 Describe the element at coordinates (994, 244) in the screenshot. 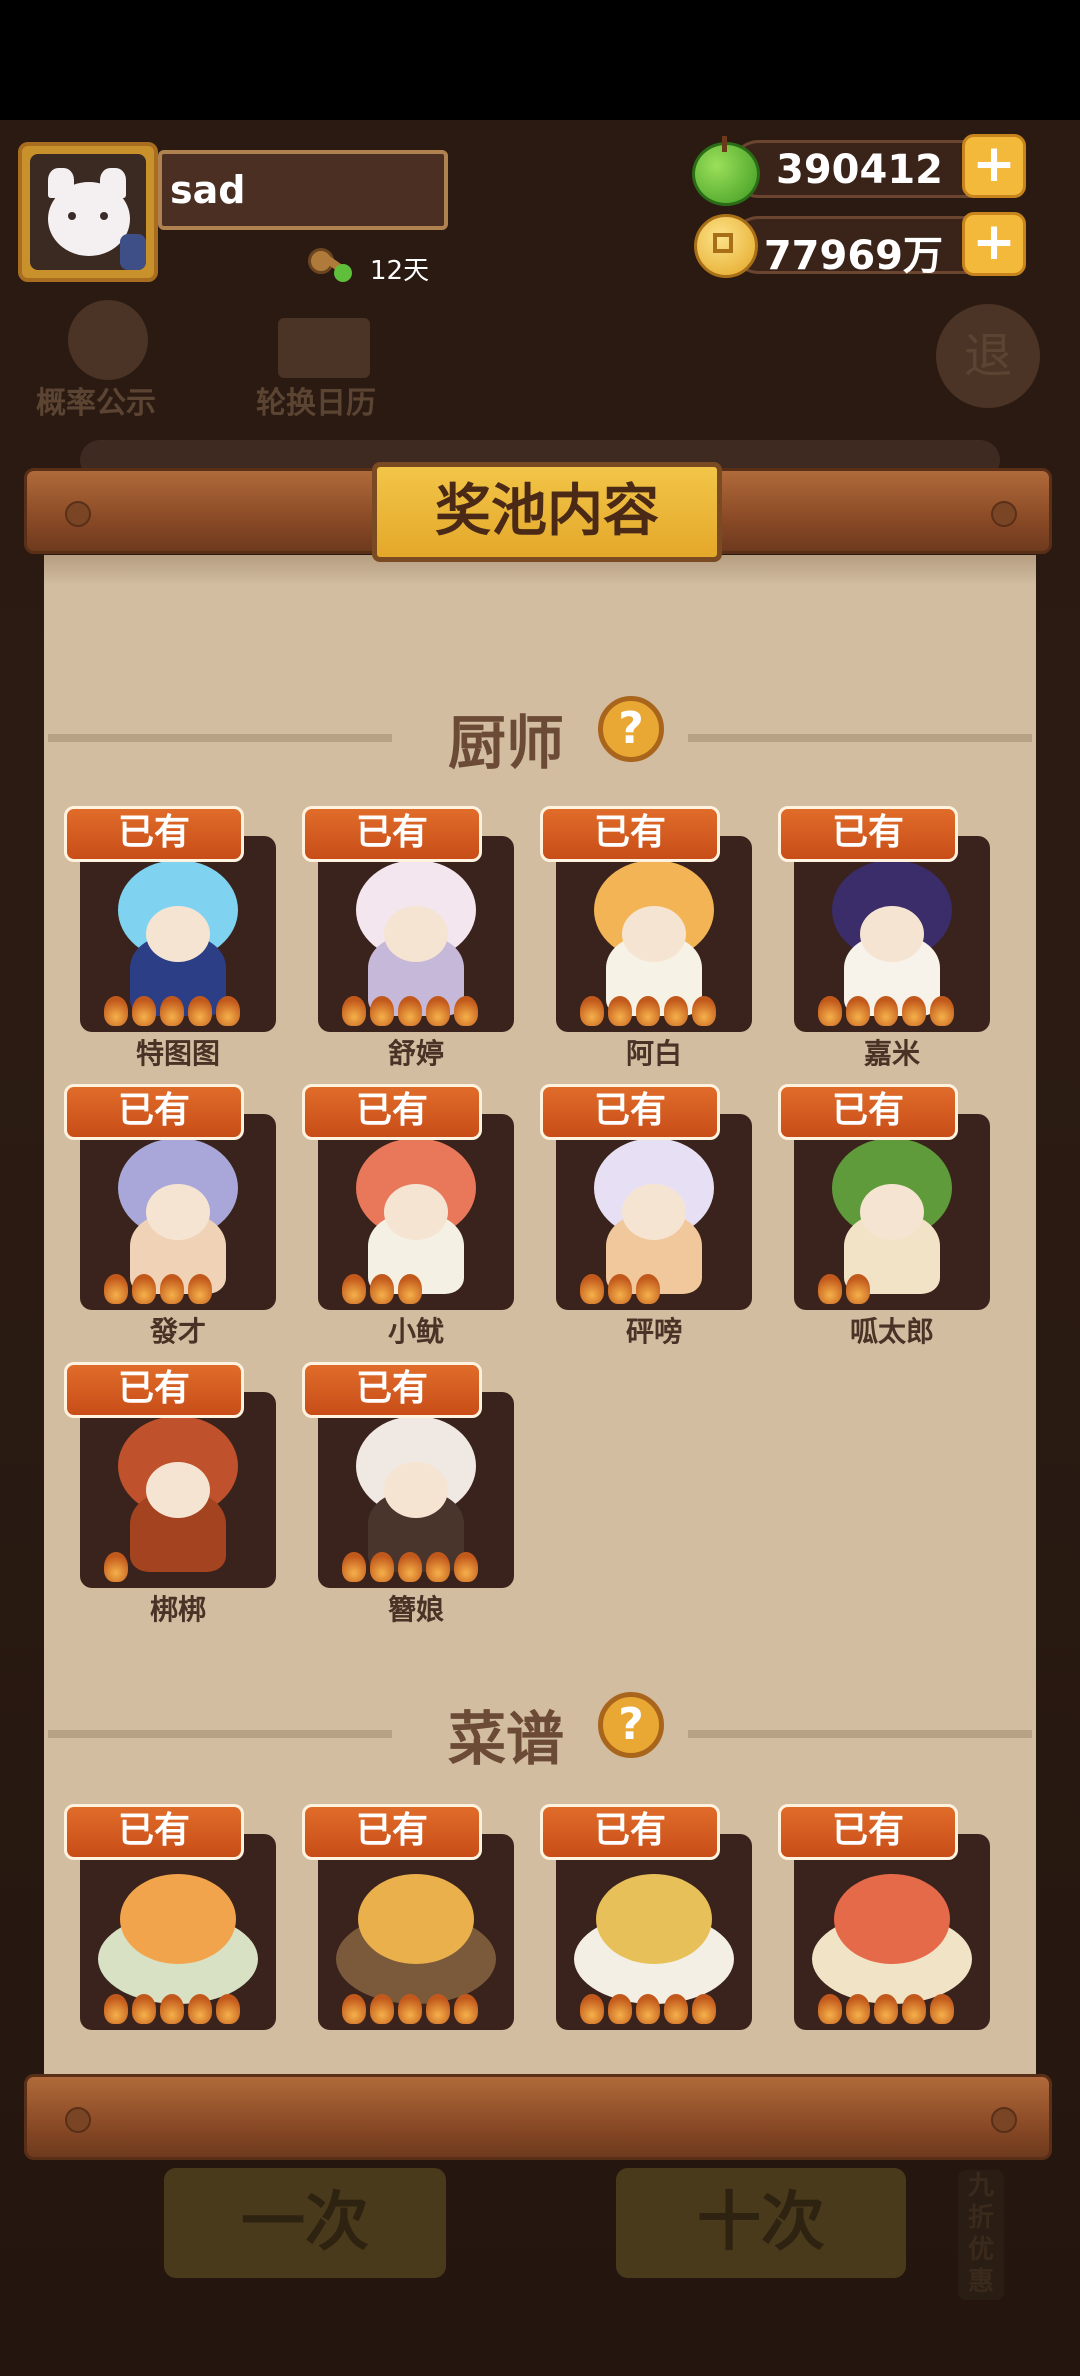

I see `add-coin-button: +` at that location.